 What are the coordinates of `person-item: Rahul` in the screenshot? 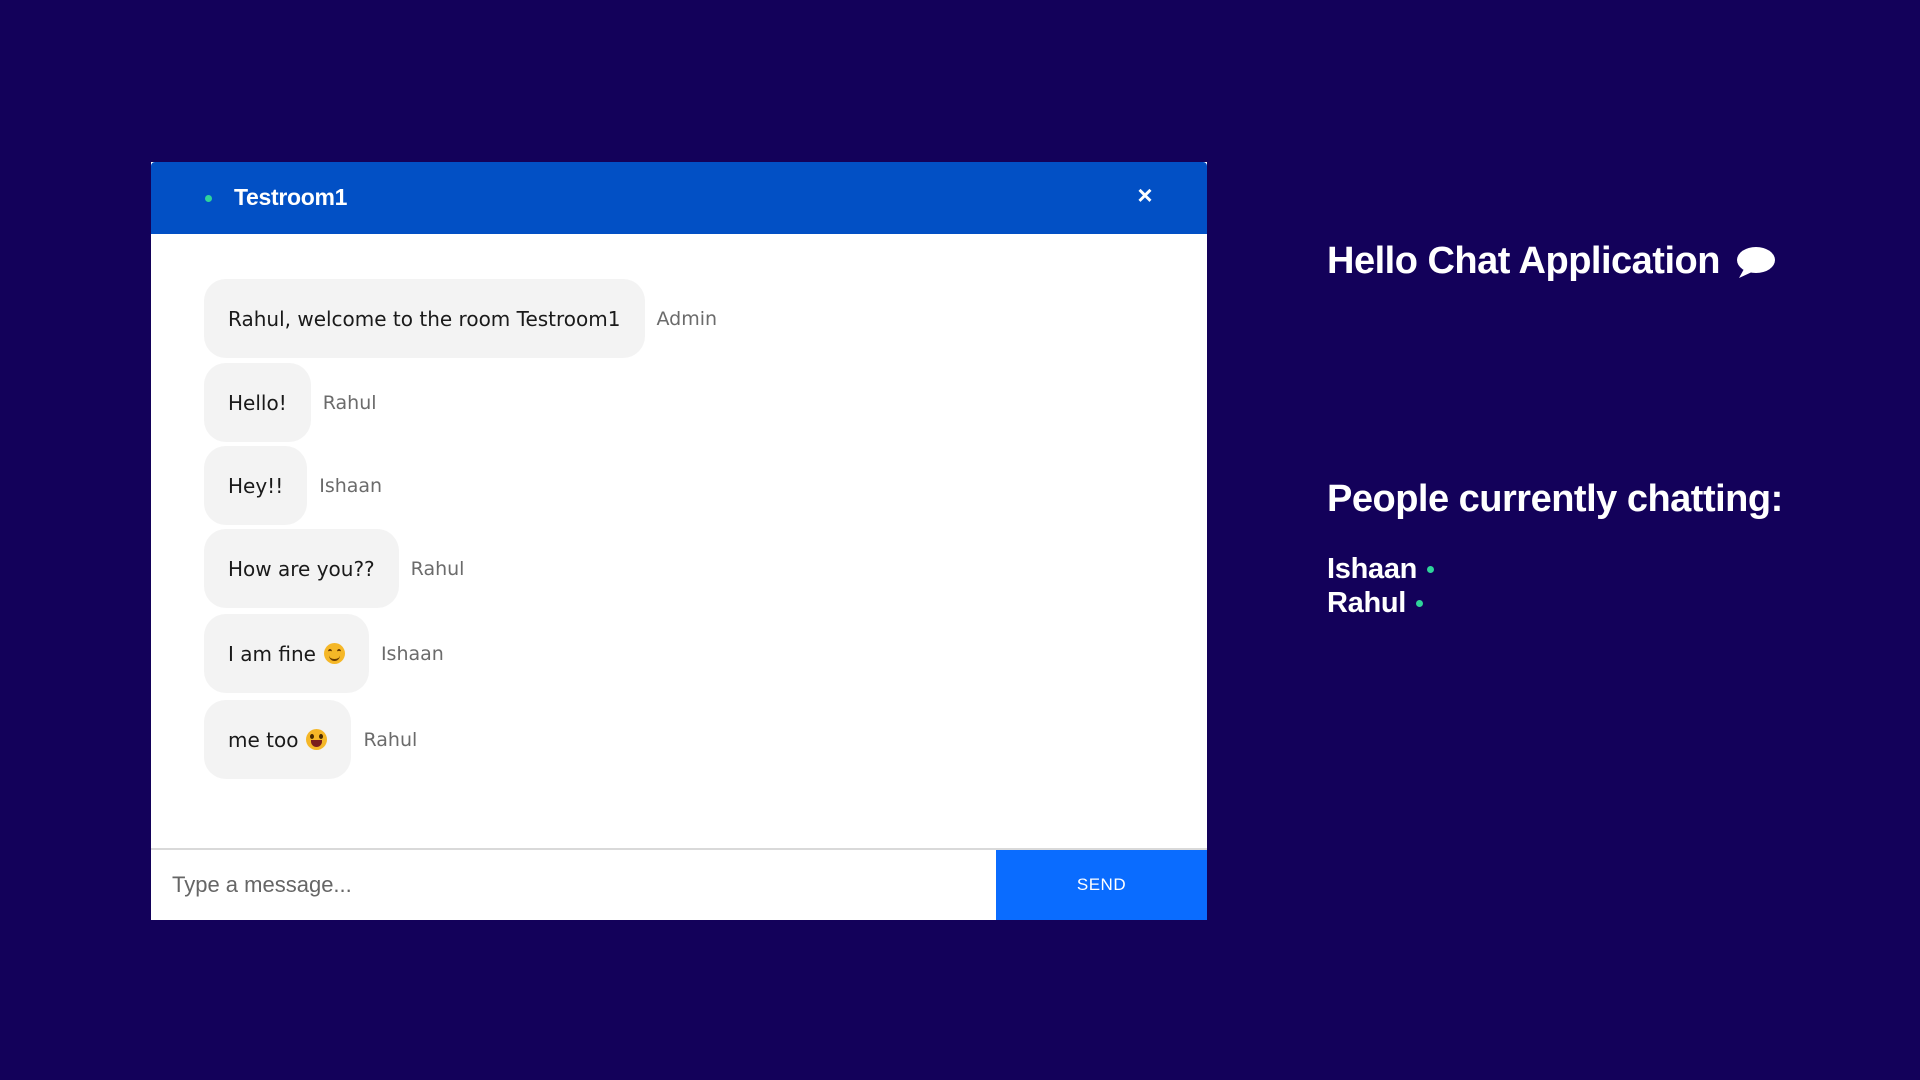 It's located at (1380, 603).